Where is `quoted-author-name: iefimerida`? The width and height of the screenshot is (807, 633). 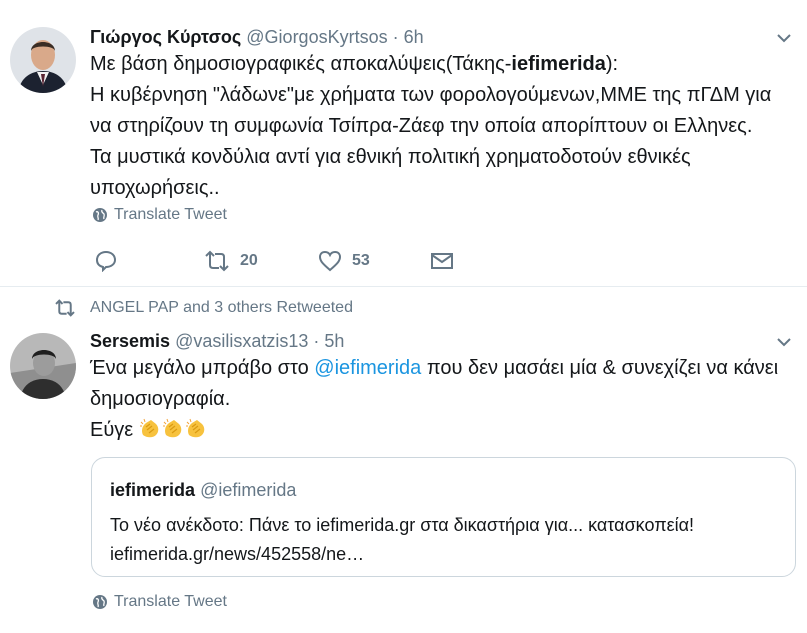
quoted-author-name: iefimerida is located at coordinates (153, 490).